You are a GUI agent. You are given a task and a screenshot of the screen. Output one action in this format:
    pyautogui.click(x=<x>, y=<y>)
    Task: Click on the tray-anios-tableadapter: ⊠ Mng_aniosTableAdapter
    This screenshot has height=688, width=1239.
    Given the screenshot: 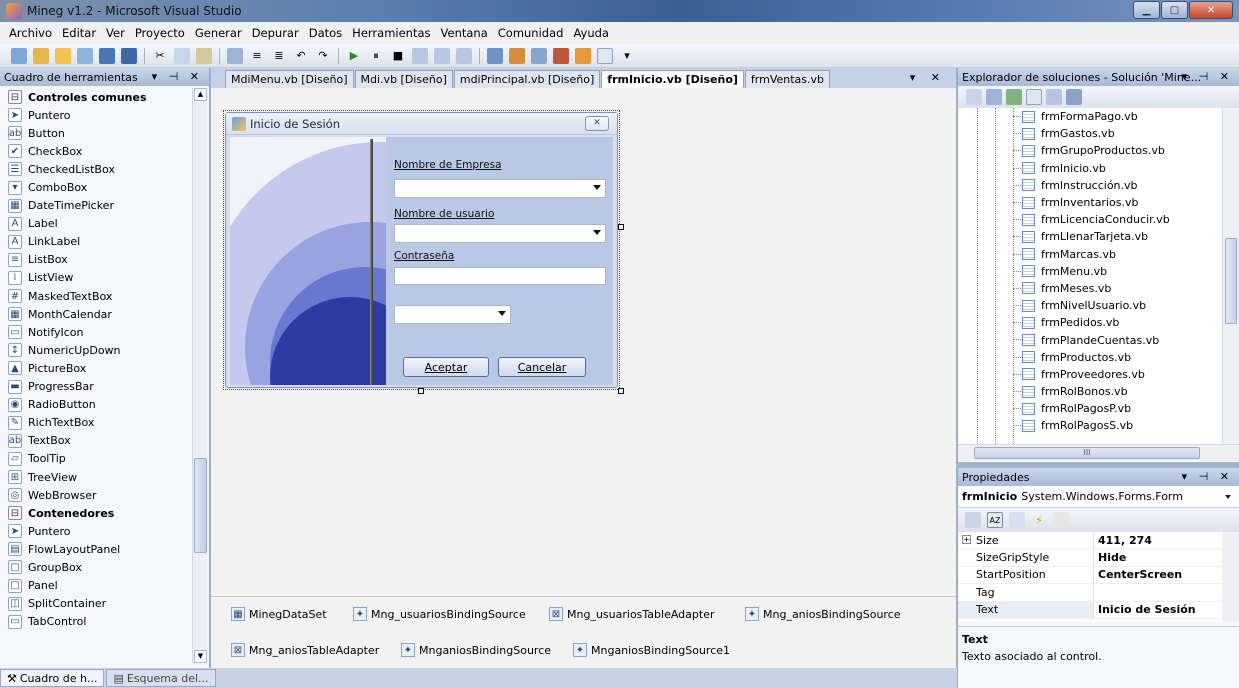 What is the action you would take?
    pyautogui.click(x=305, y=650)
    